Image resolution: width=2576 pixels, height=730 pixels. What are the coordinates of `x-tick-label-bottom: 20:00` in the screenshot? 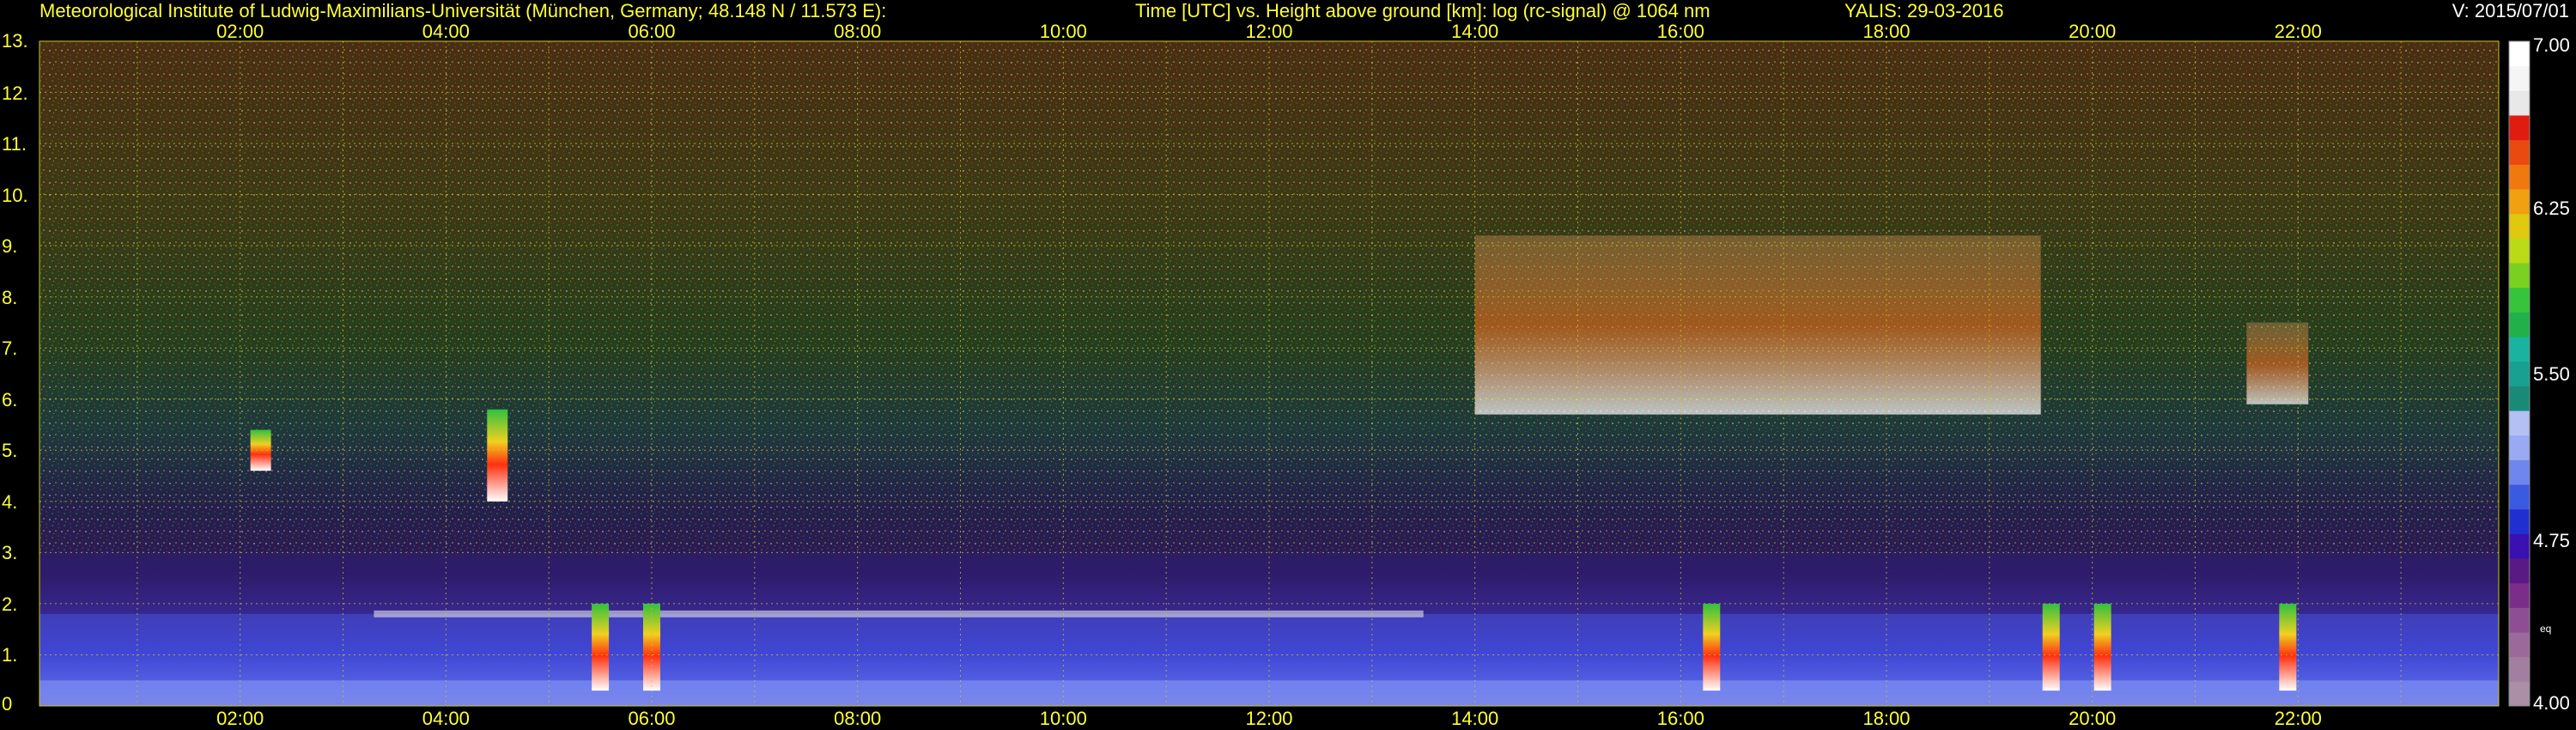 It's located at (2093, 718).